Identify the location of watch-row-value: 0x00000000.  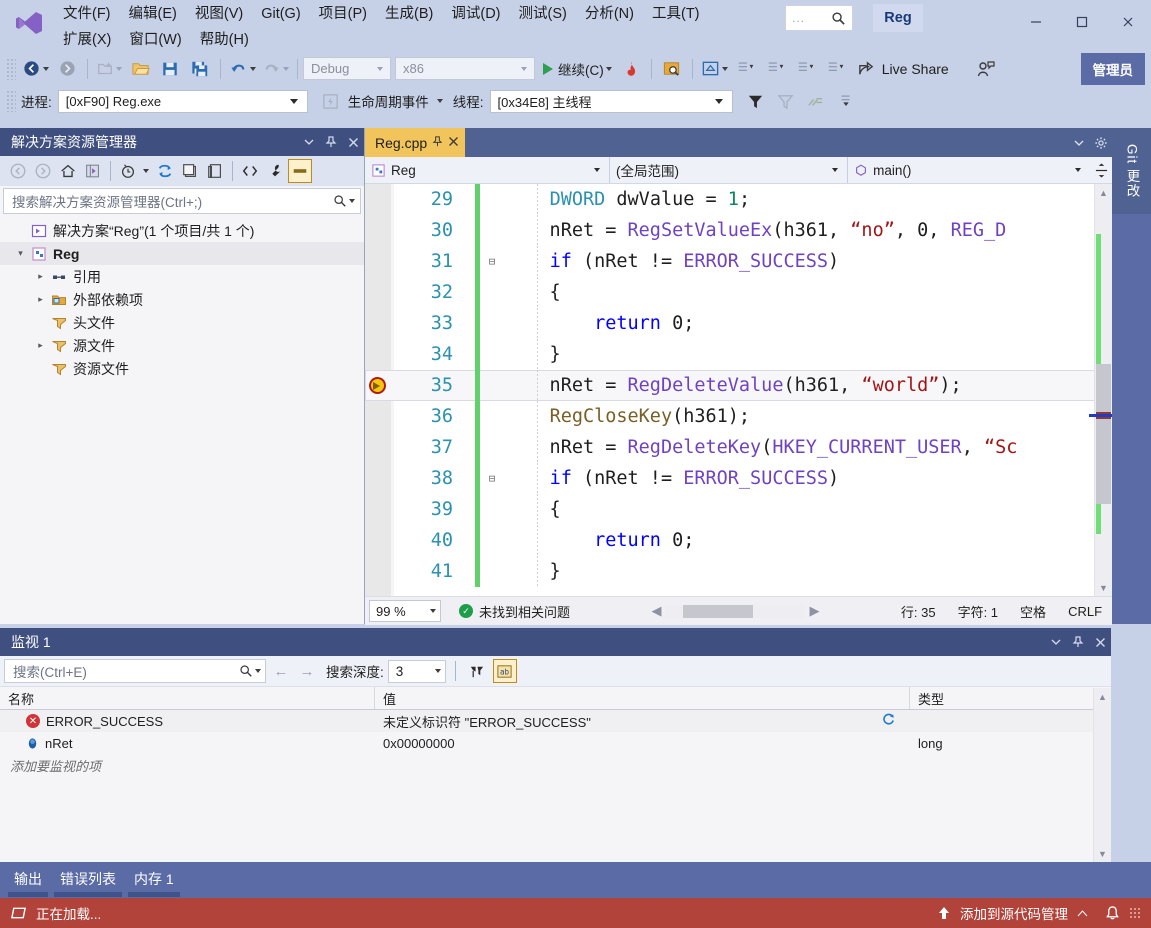
(642, 743).